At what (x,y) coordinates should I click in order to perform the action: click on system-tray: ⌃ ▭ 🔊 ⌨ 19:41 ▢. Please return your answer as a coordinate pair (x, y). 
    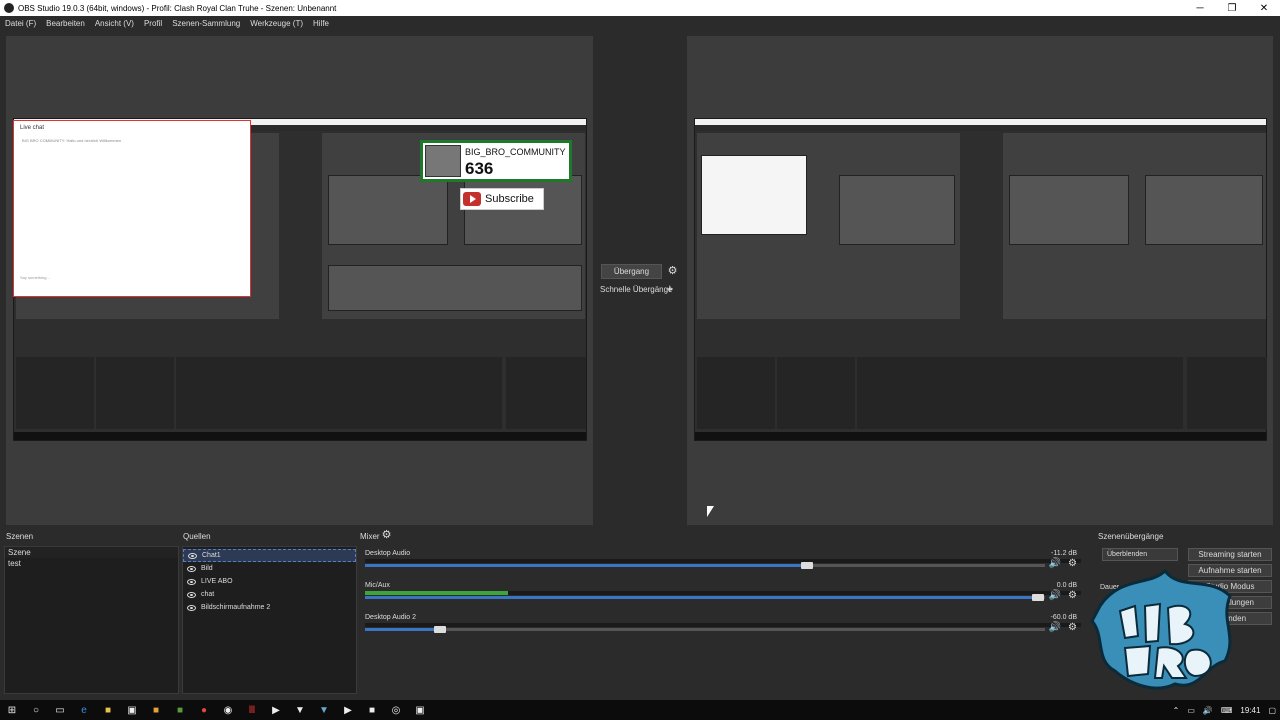
    Looking at the image, I should click on (1224, 710).